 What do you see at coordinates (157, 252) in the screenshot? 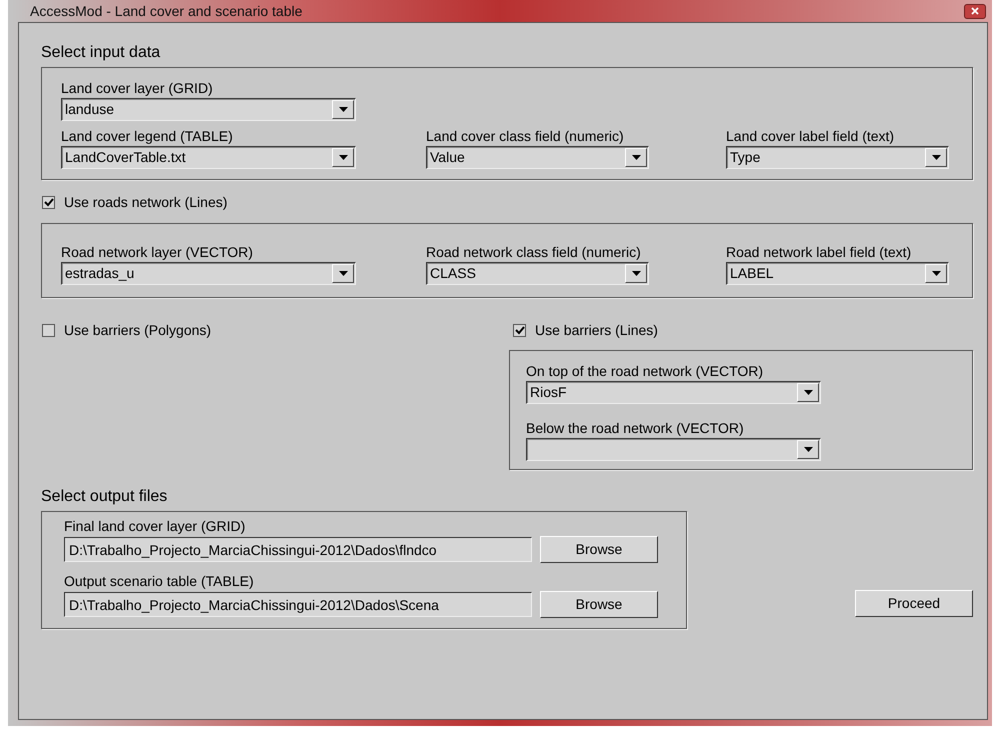
I see `field-label: Road network layer (VECTOR)` at bounding box center [157, 252].